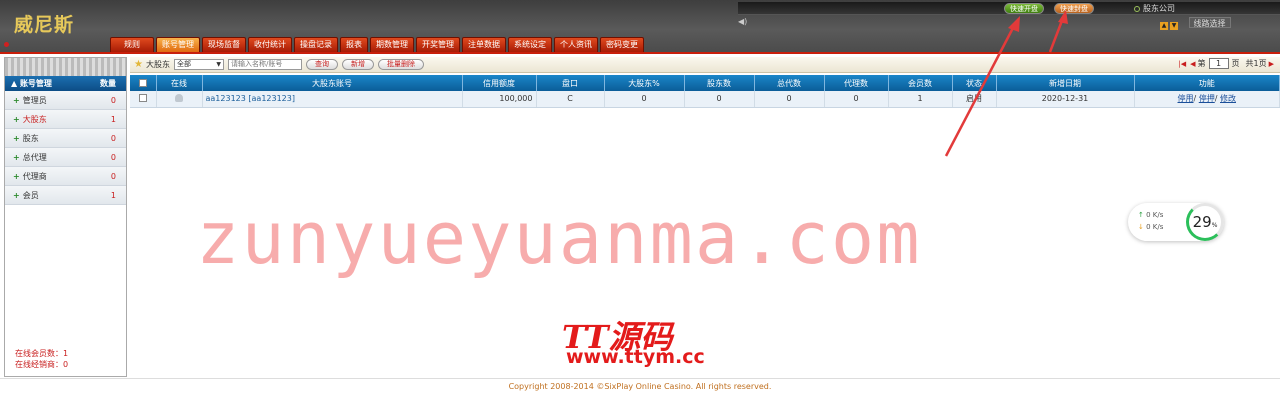  Describe the element at coordinates (640, 378) in the screenshot. I see `footer-divider` at that location.